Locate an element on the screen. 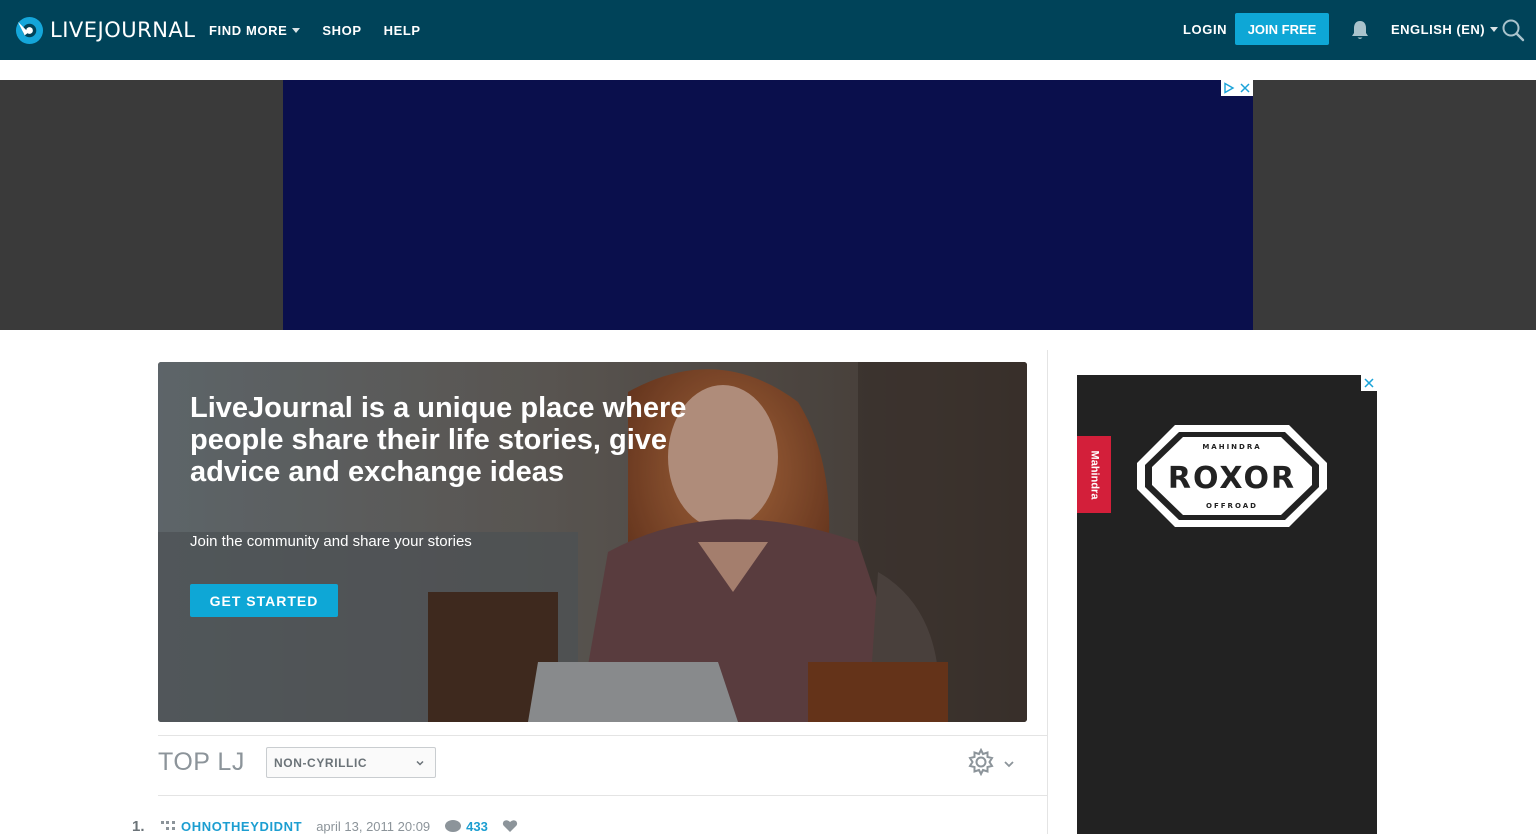 The width and height of the screenshot is (1536, 835). post-author-link: OHNOTHEYDIDNT is located at coordinates (241, 826).